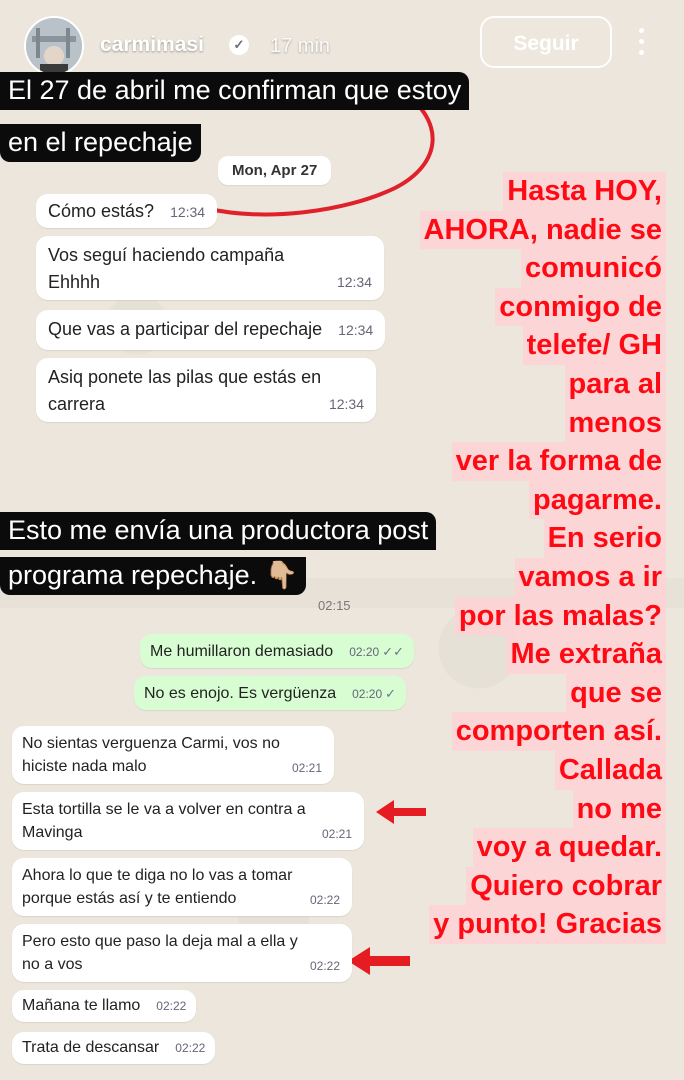 The image size is (684, 1080). Describe the element at coordinates (54, 46) in the screenshot. I see `avatar` at that location.